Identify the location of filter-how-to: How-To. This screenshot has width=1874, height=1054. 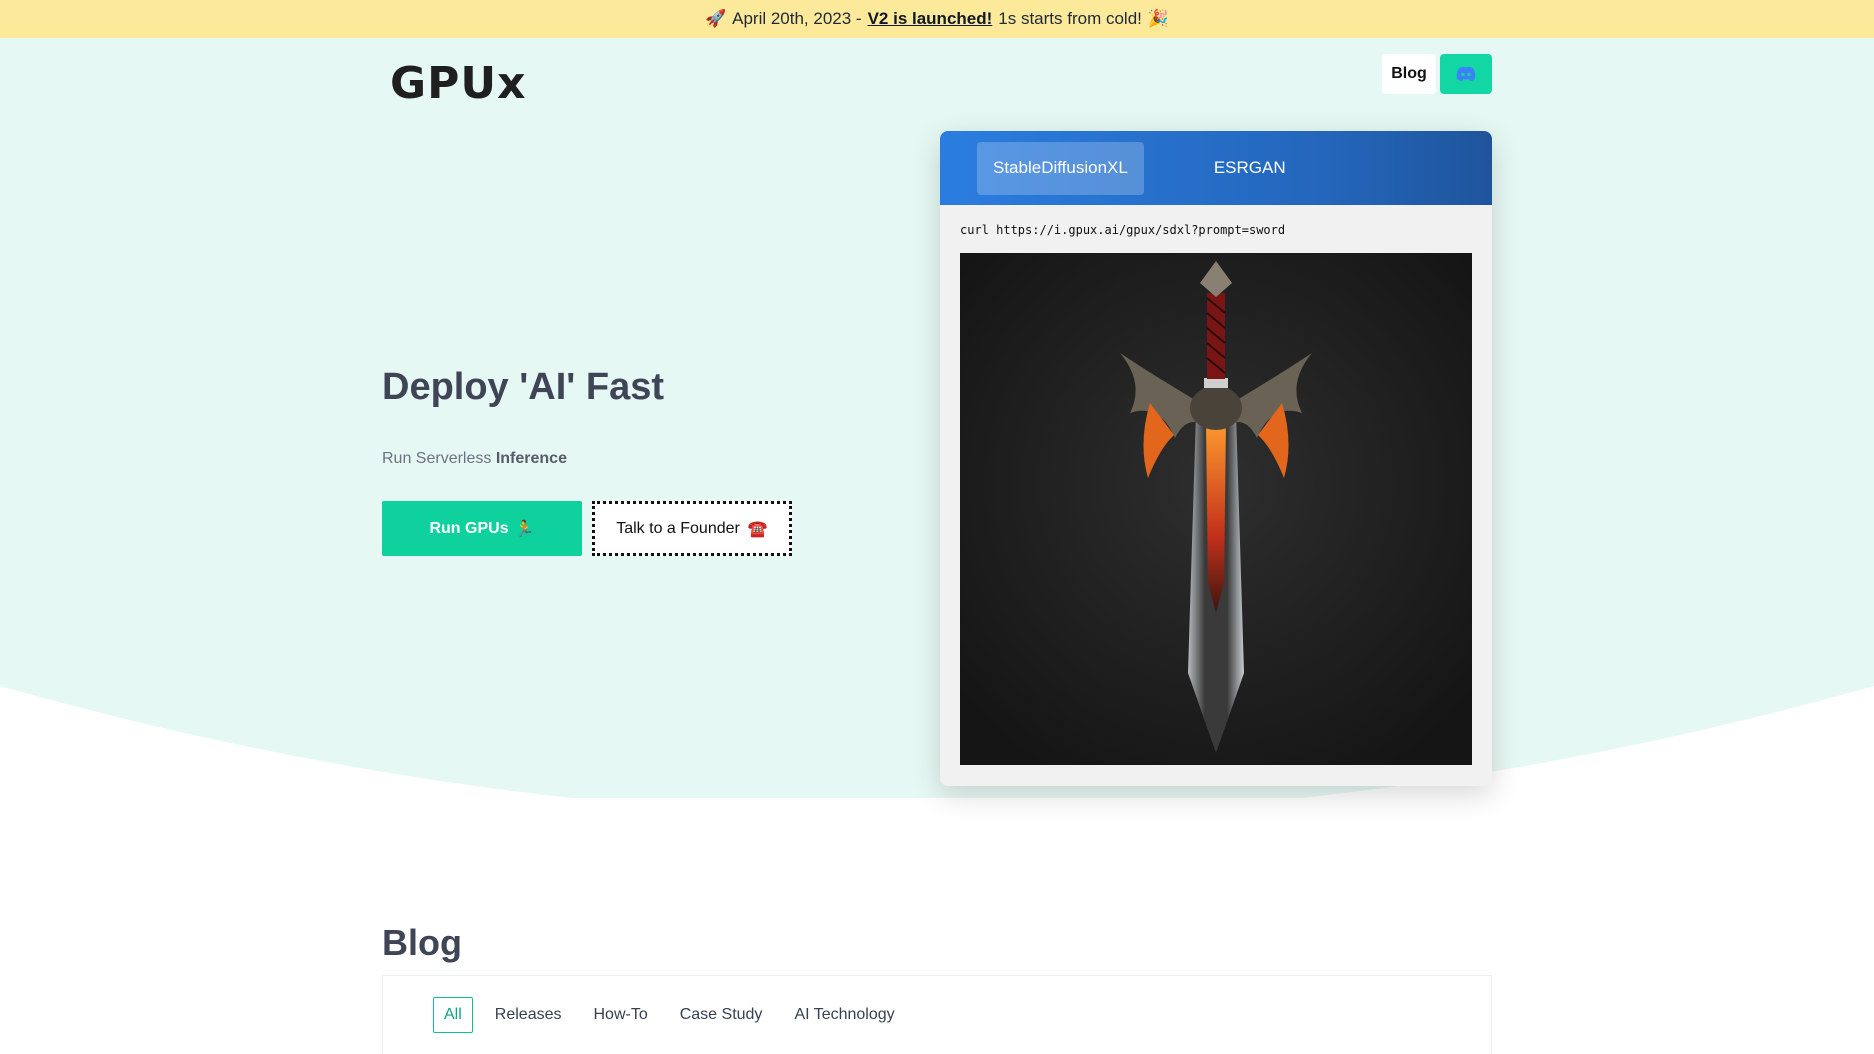
(620, 1015).